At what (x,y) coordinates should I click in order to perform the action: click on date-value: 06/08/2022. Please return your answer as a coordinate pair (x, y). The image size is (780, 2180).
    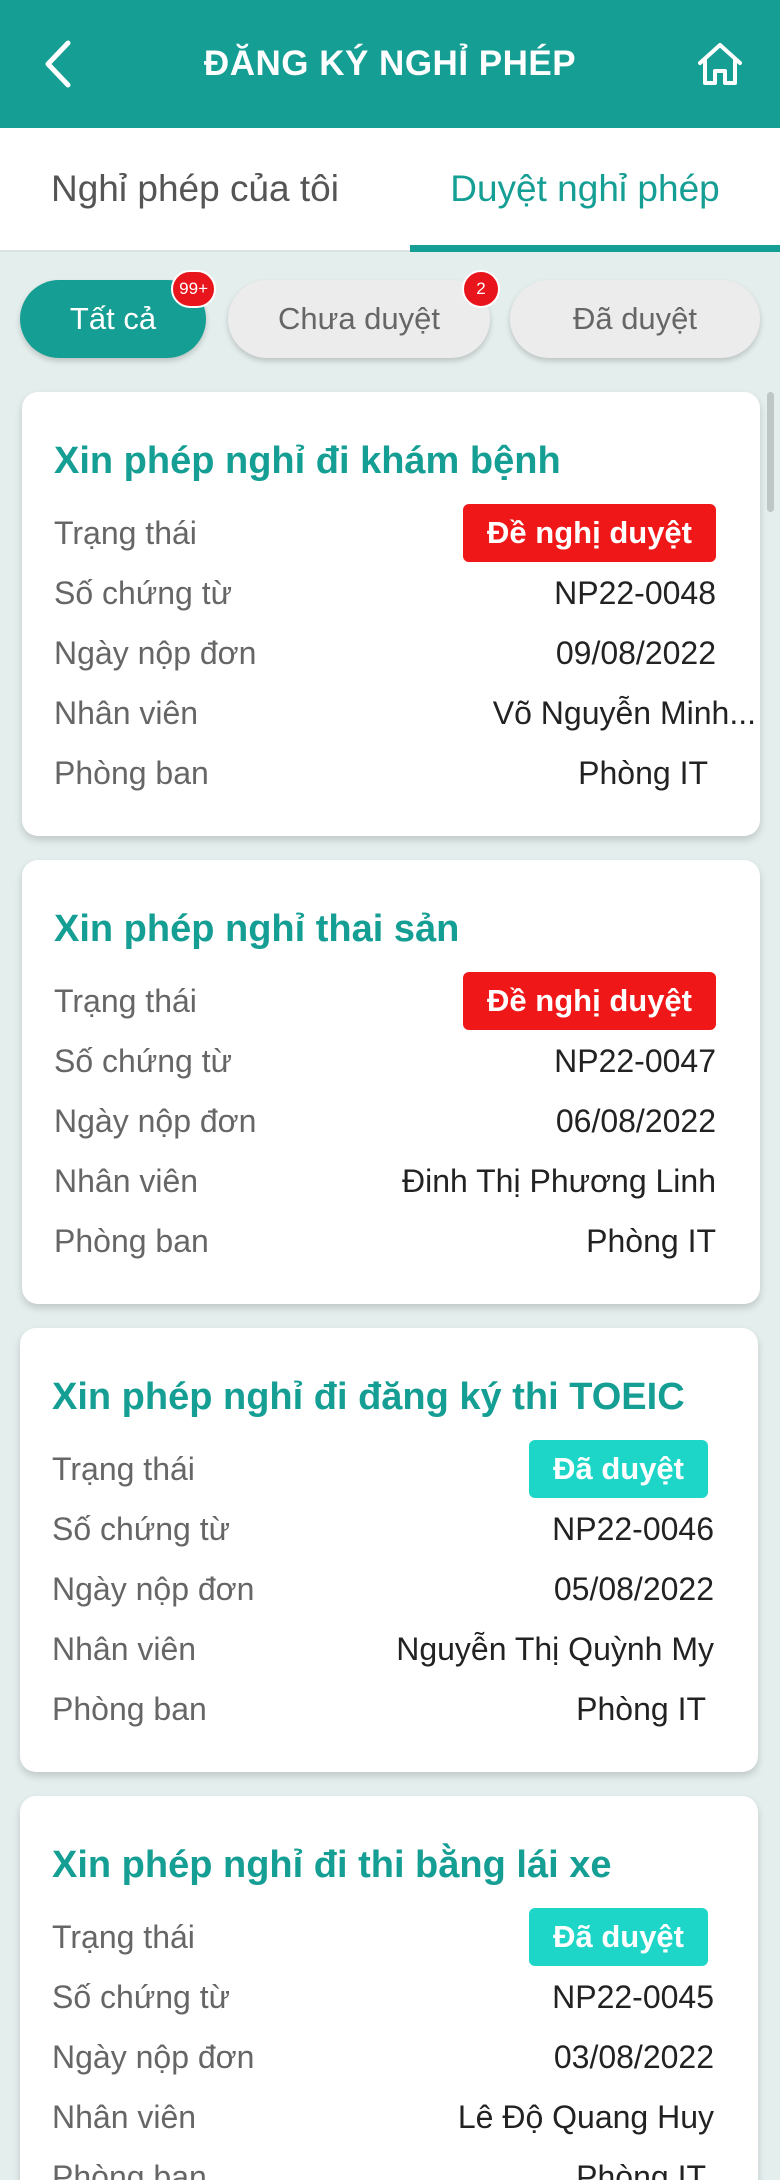
    Looking at the image, I should click on (635, 1120).